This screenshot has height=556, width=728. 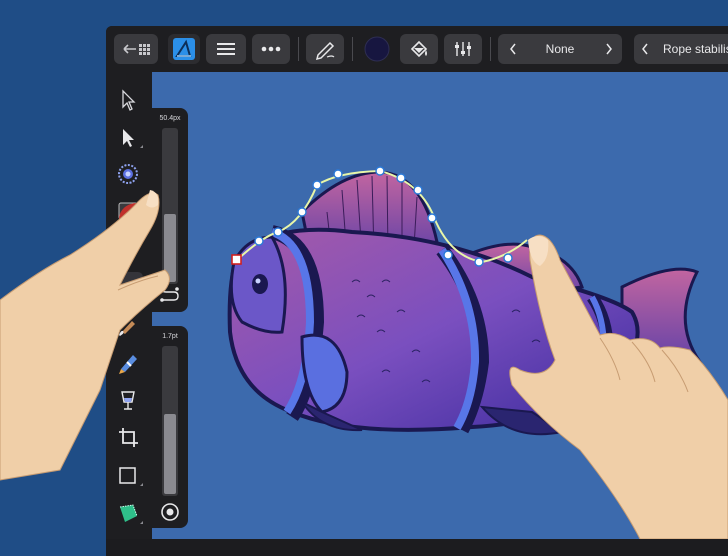 I want to click on pen-mode-button, so click(x=325, y=49).